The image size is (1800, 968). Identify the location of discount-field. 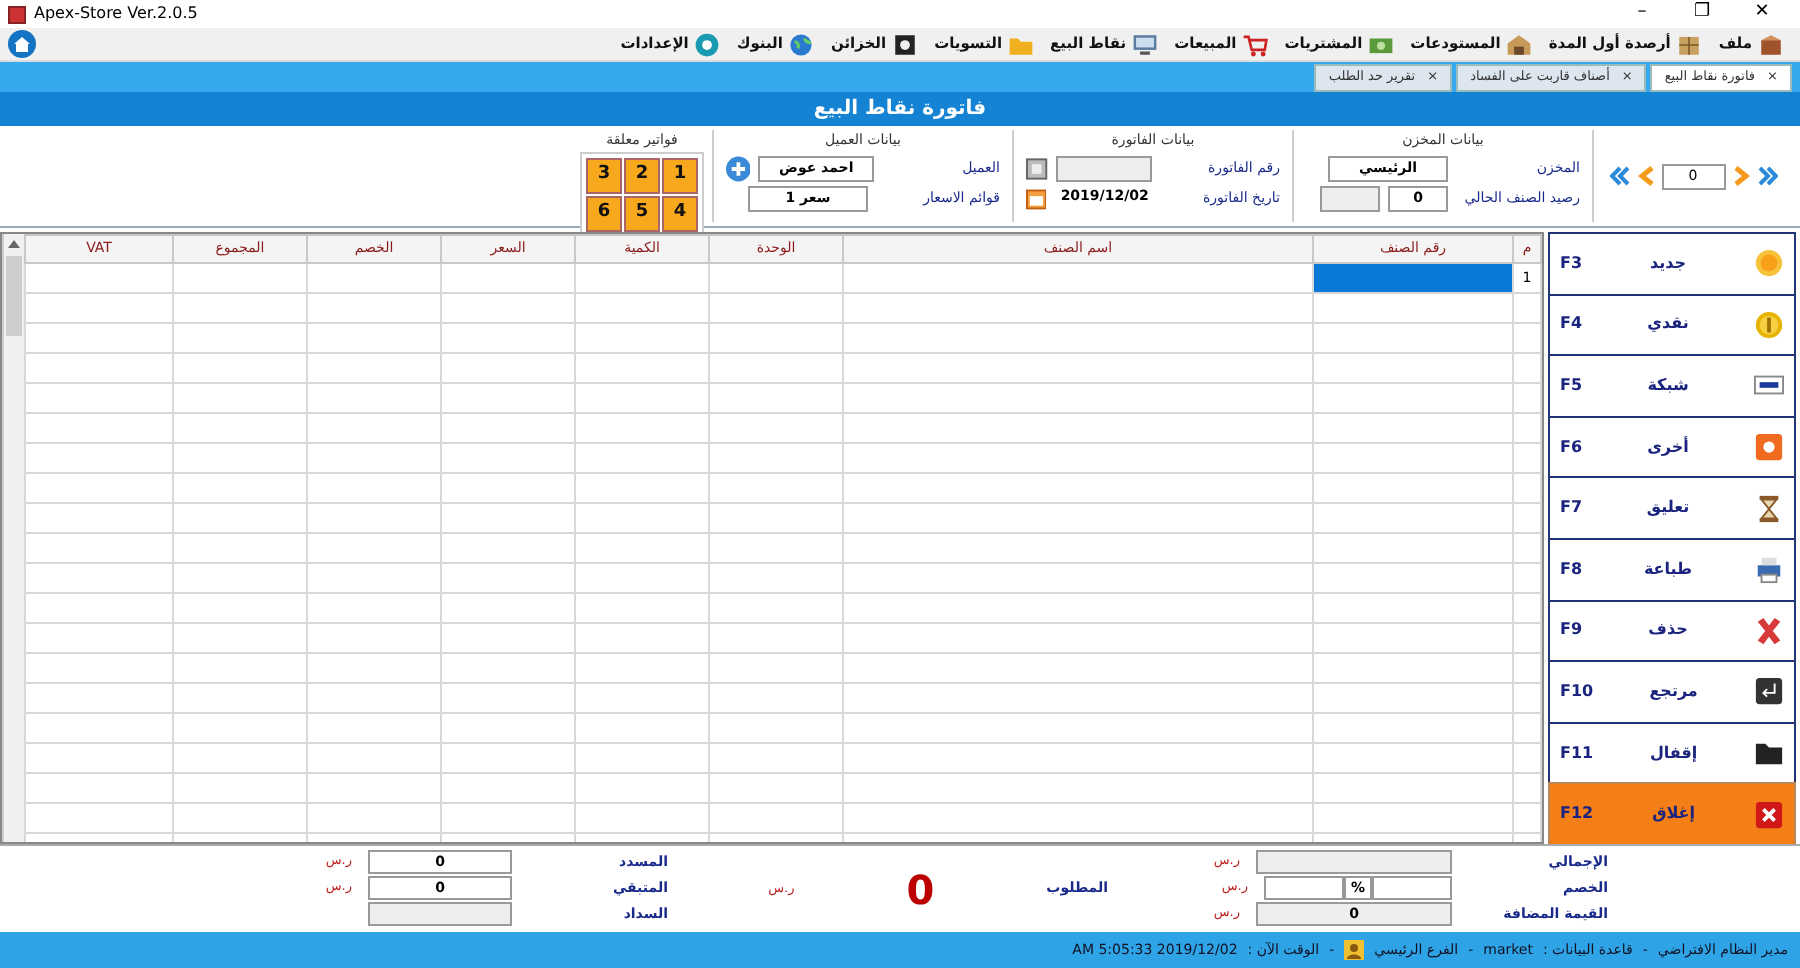
(1412, 888).